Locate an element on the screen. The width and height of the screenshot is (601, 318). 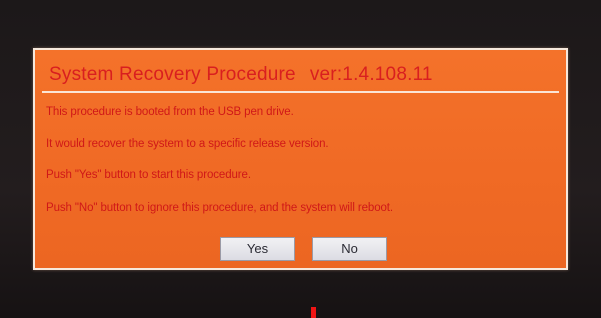
dialog-title-text: System Recovery Procedure is located at coordinates (172, 74).